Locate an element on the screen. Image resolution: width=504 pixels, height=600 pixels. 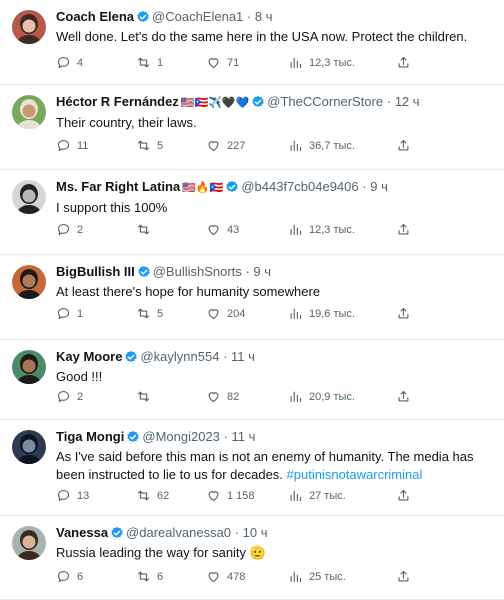
views-button: 27 тыс. is located at coordinates (317, 495).